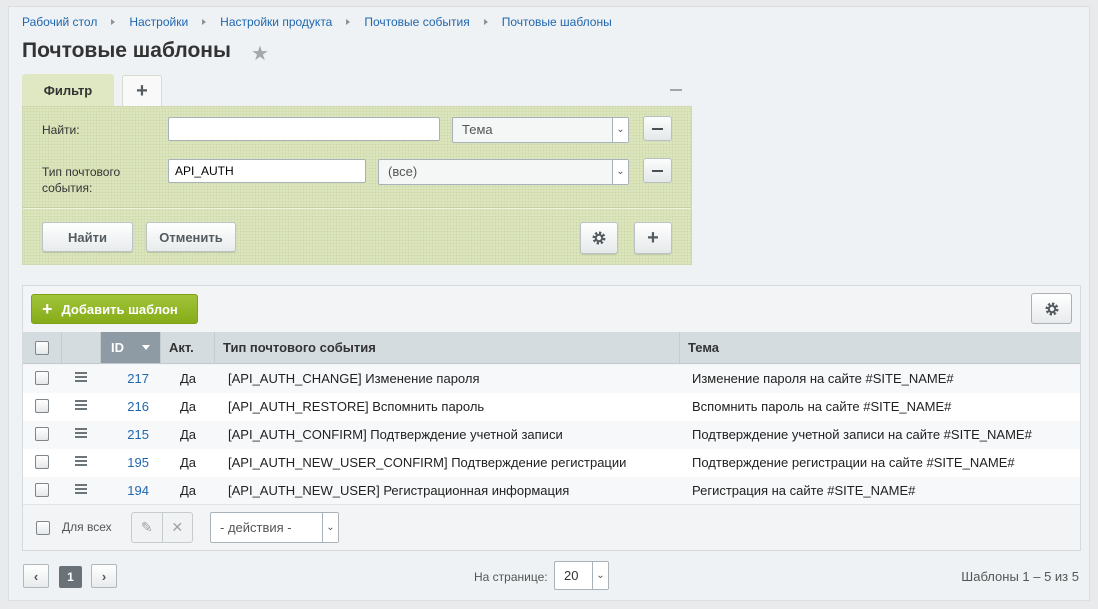 This screenshot has width=1098, height=609. I want to click on row-id: 195, so click(134, 463).